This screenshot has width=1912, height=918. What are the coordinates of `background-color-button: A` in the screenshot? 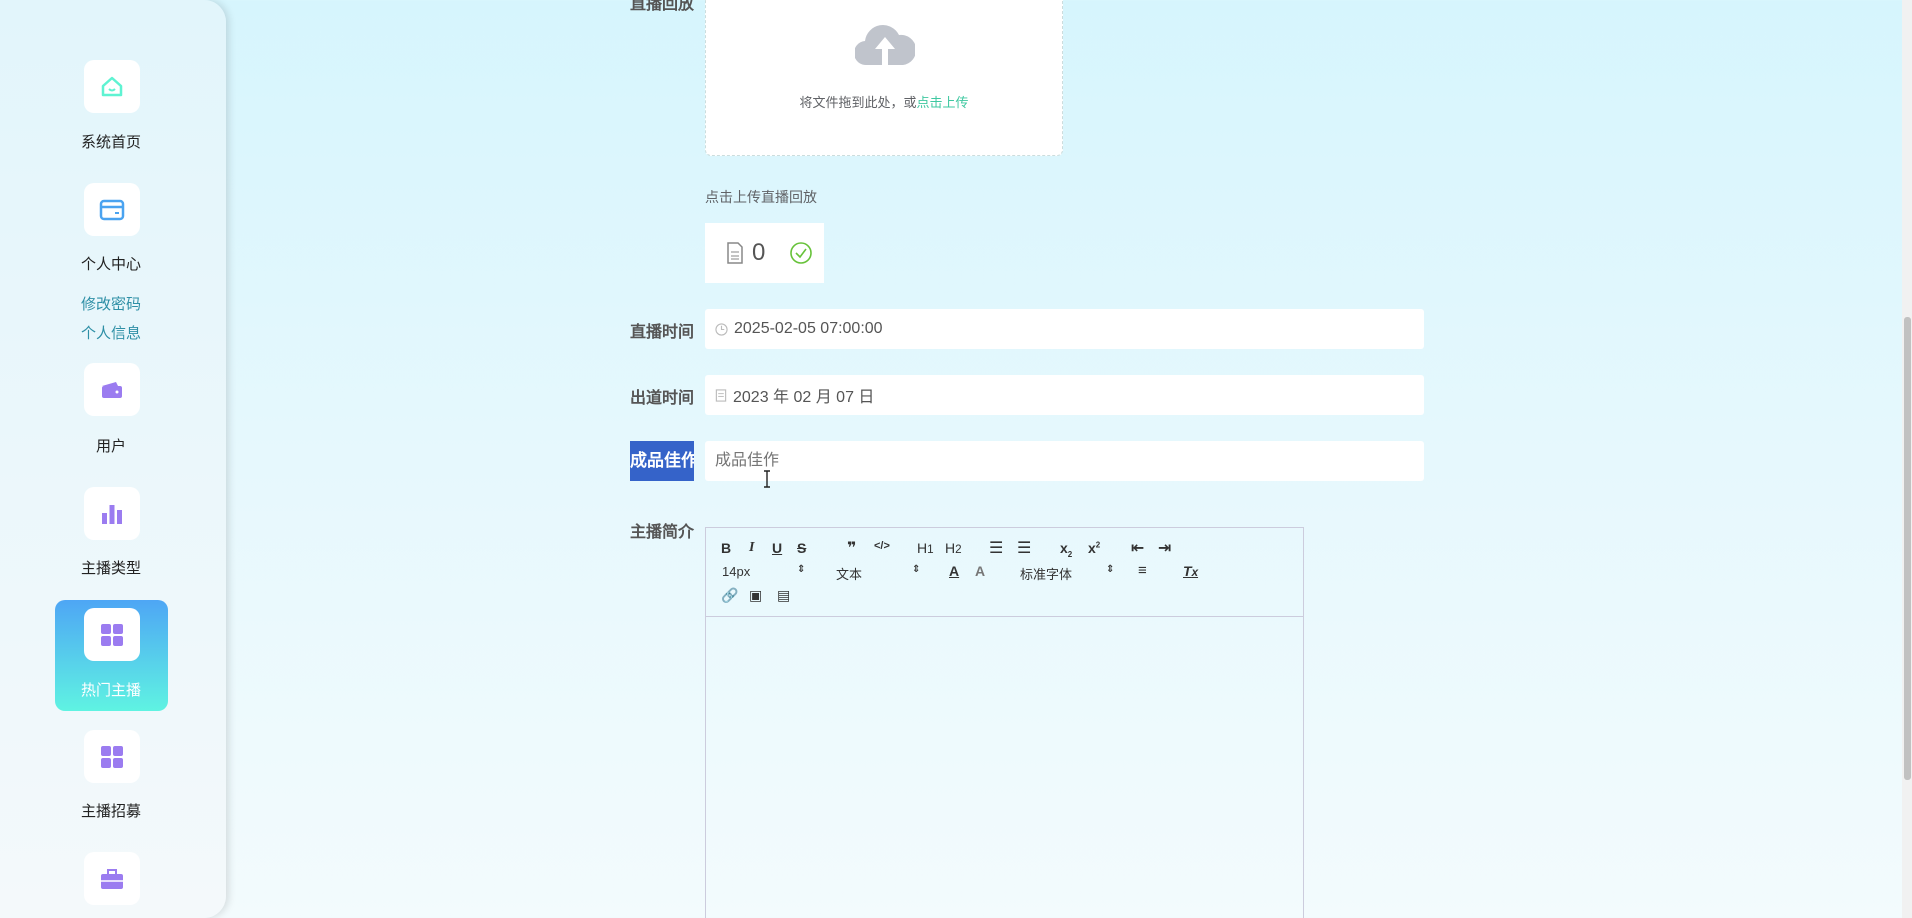 It's located at (980, 571).